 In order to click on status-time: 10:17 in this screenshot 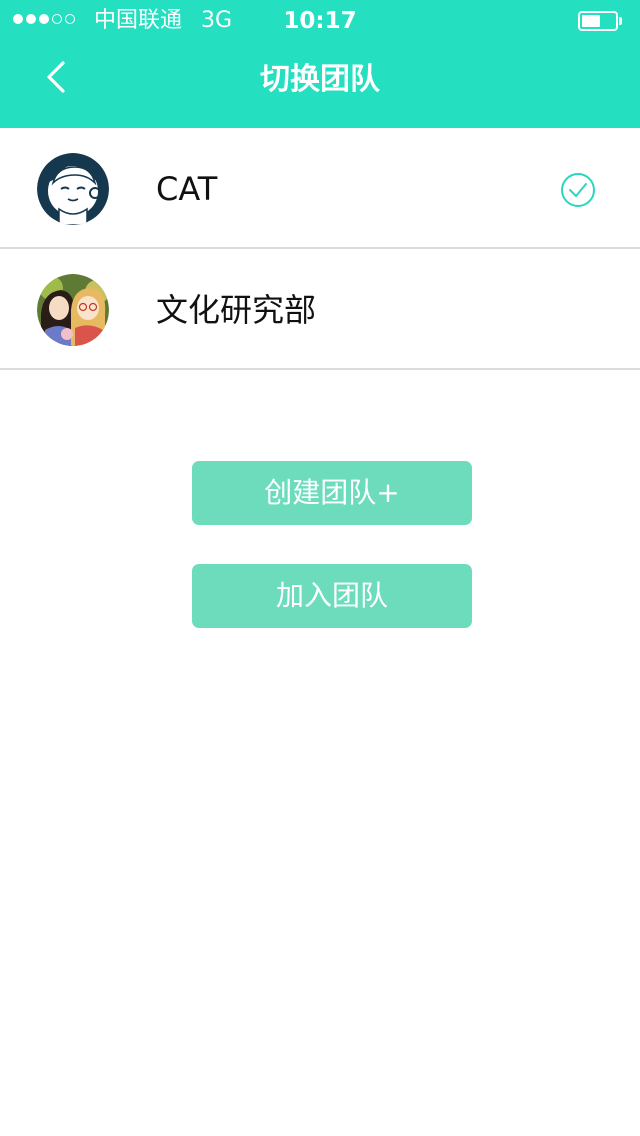, I will do `click(320, 21)`.